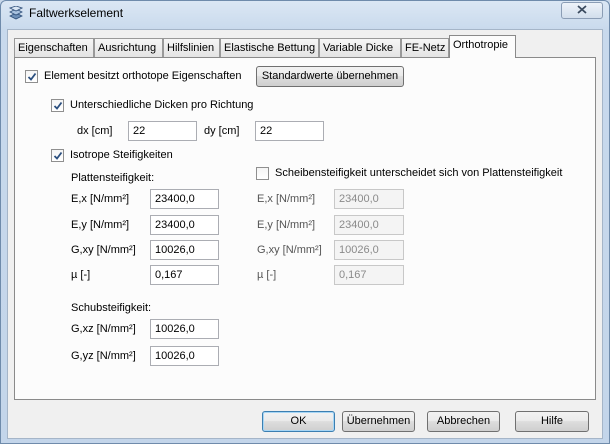  Describe the element at coordinates (113, 178) in the screenshot. I see `plattensteifigkeit-heading: Plattensteifigkeit:` at that location.